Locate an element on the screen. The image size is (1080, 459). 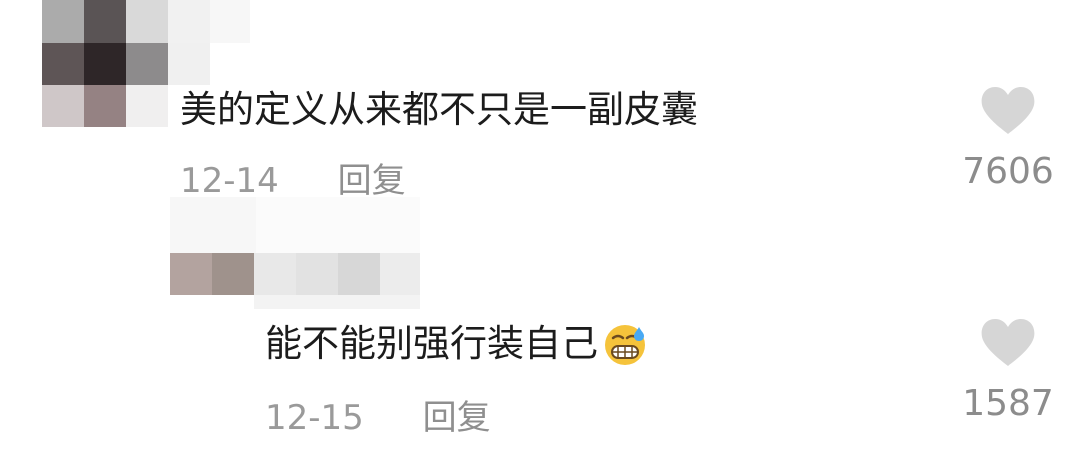
like-button: 7606 is located at coordinates (1008, 138).